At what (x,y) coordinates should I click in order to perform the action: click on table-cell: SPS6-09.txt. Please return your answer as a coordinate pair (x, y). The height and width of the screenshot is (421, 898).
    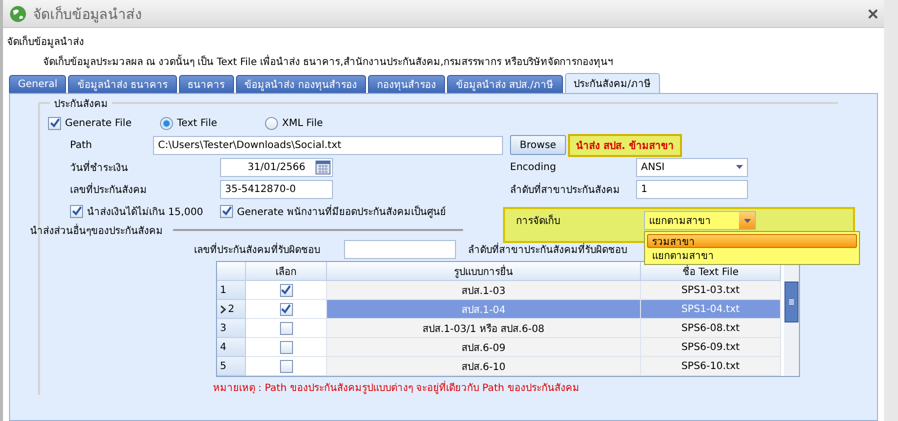
    Looking at the image, I should click on (711, 347).